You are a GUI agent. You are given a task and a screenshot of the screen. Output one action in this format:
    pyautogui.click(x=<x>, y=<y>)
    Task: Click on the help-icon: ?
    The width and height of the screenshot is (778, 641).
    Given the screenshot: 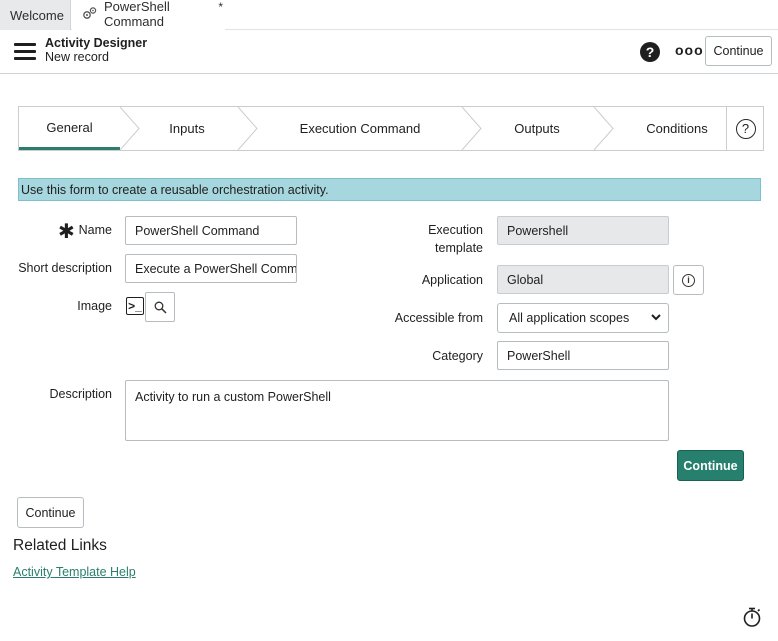 What is the action you would take?
    pyautogui.click(x=650, y=52)
    